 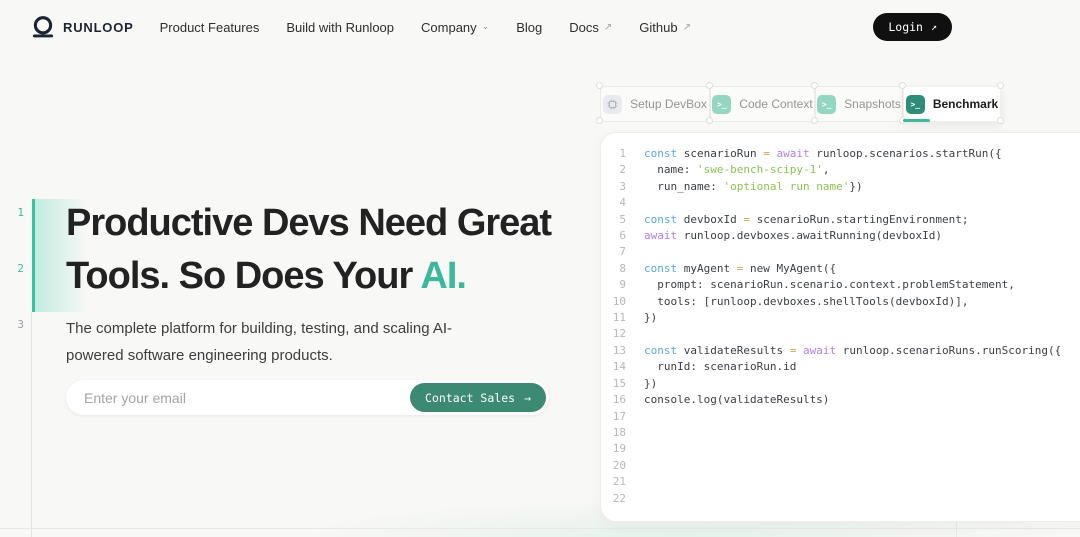 What do you see at coordinates (905, 27) in the screenshot?
I see `login-label: Login` at bounding box center [905, 27].